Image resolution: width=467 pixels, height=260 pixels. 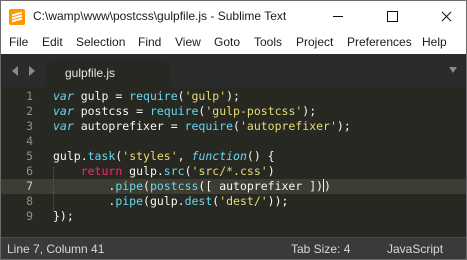 I want to click on code-token: 'gulp-postcss', so click(x=254, y=111).